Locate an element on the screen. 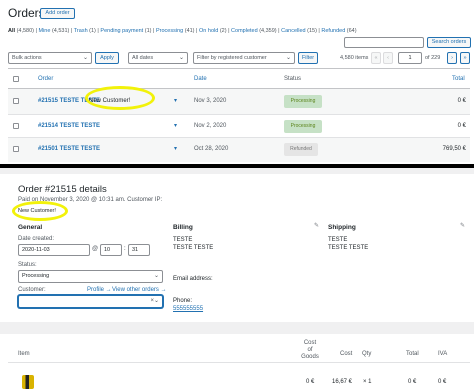  items-col-total: Total is located at coordinates (412, 354).